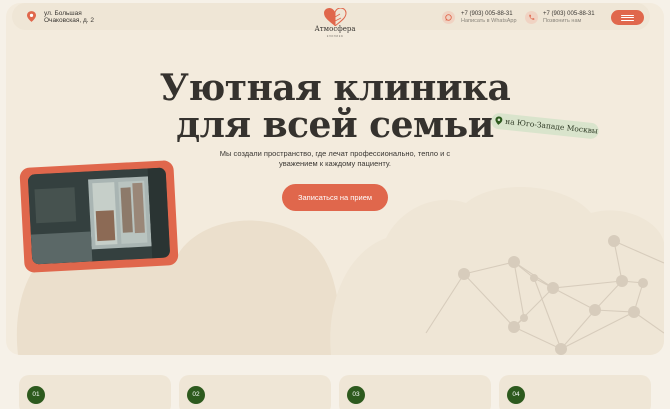 This screenshot has height=409, width=670. What do you see at coordinates (335, 17) in the screenshot?
I see `heart-leaf-logo-icon` at bounding box center [335, 17].